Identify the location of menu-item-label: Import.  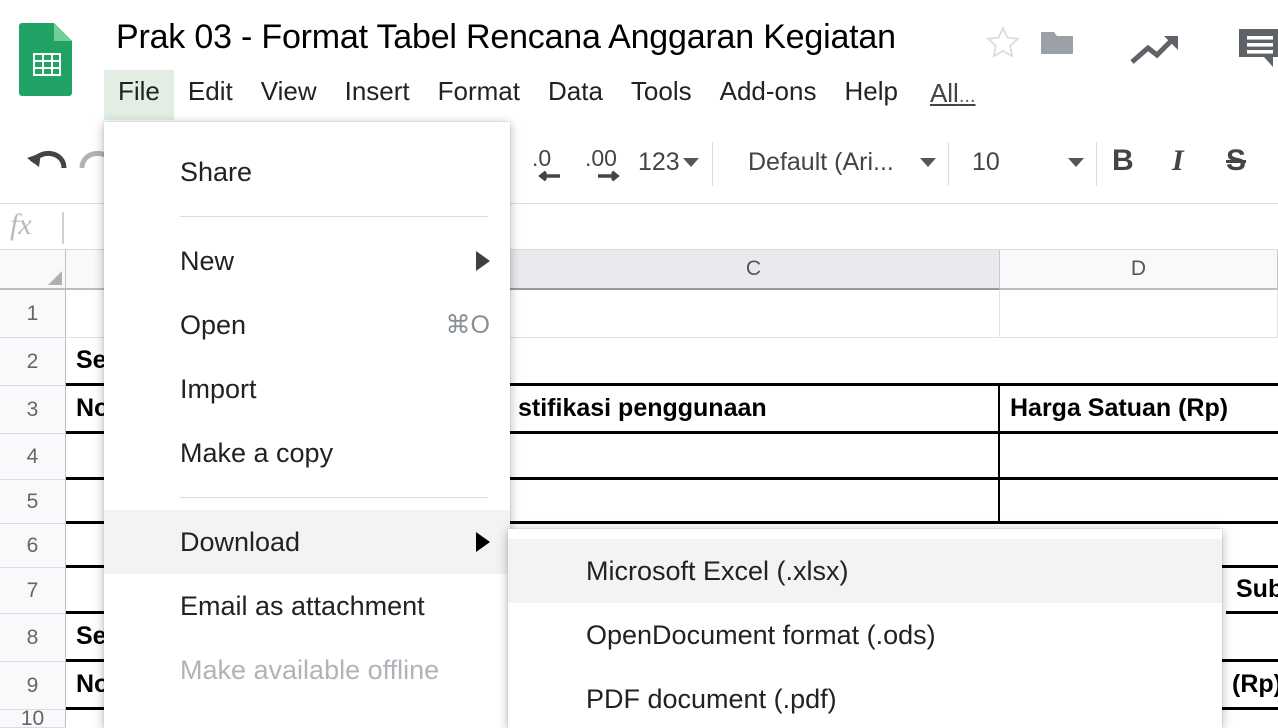
(218, 388).